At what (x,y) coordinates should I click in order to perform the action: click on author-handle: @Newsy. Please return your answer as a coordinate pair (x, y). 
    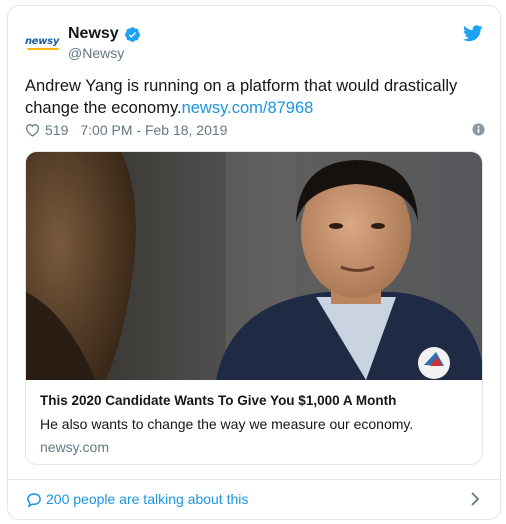
    Looking at the image, I should click on (96, 53).